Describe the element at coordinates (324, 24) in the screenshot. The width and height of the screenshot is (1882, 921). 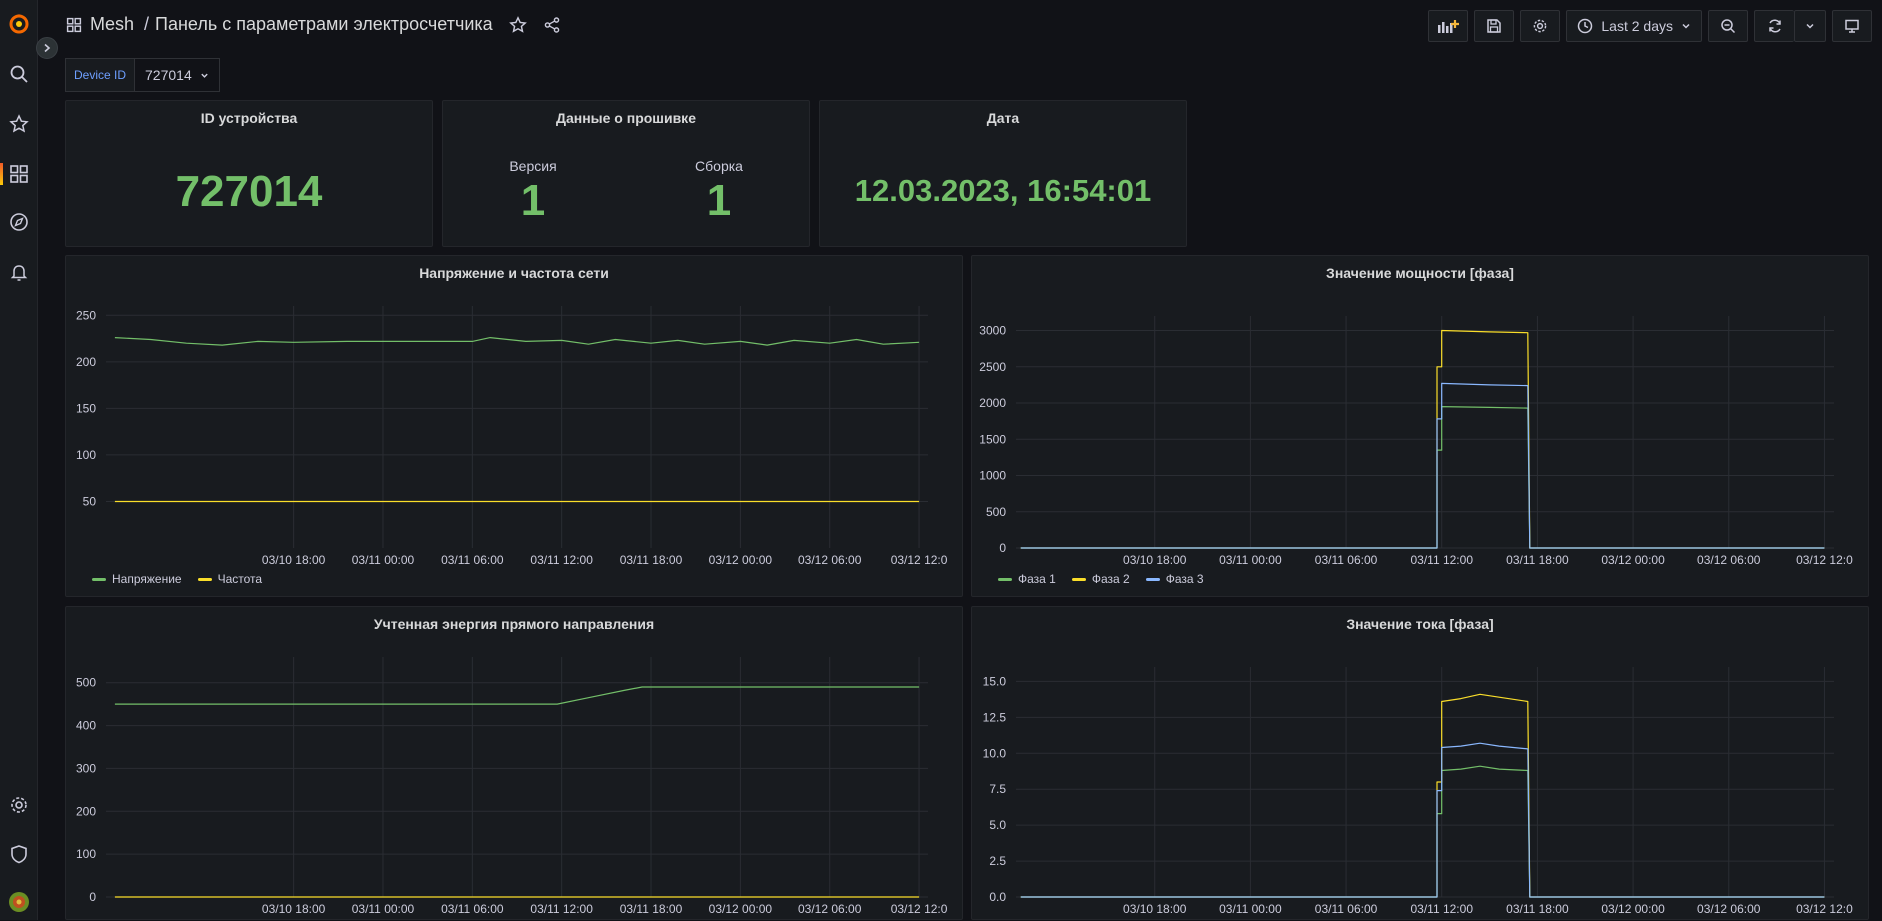
I see `page-title: Панель с параметрами электросчетчика` at that location.